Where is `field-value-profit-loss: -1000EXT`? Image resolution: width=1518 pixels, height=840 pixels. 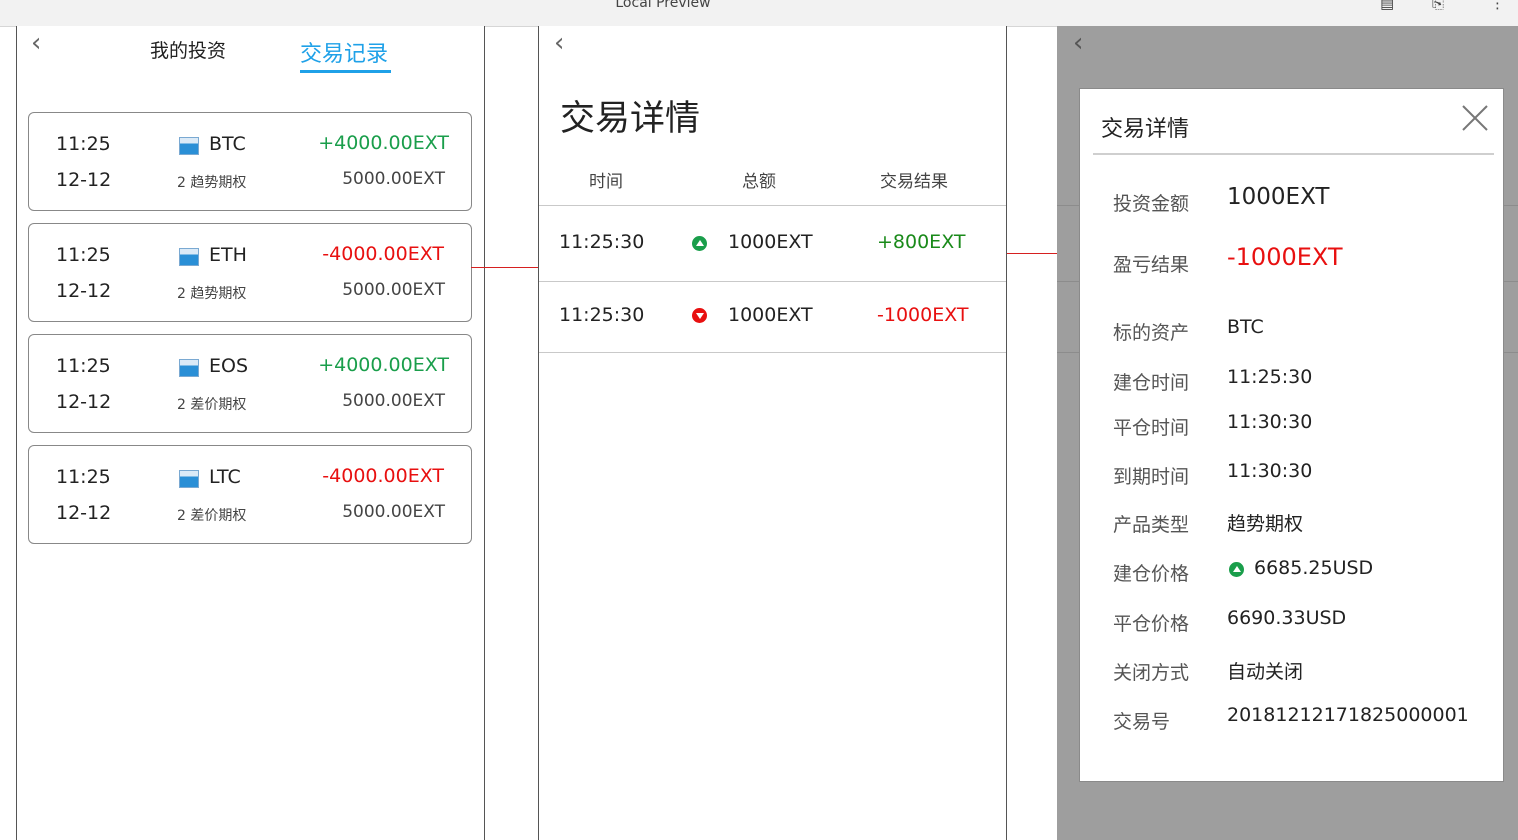 field-value-profit-loss: -1000EXT is located at coordinates (1285, 257).